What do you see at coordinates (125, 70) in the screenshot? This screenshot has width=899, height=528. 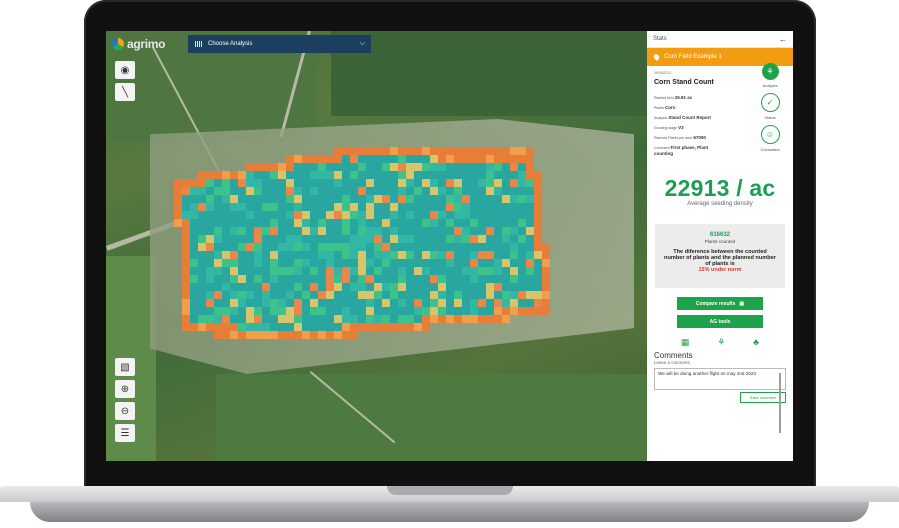 I see `location-pin-button: ◉` at bounding box center [125, 70].